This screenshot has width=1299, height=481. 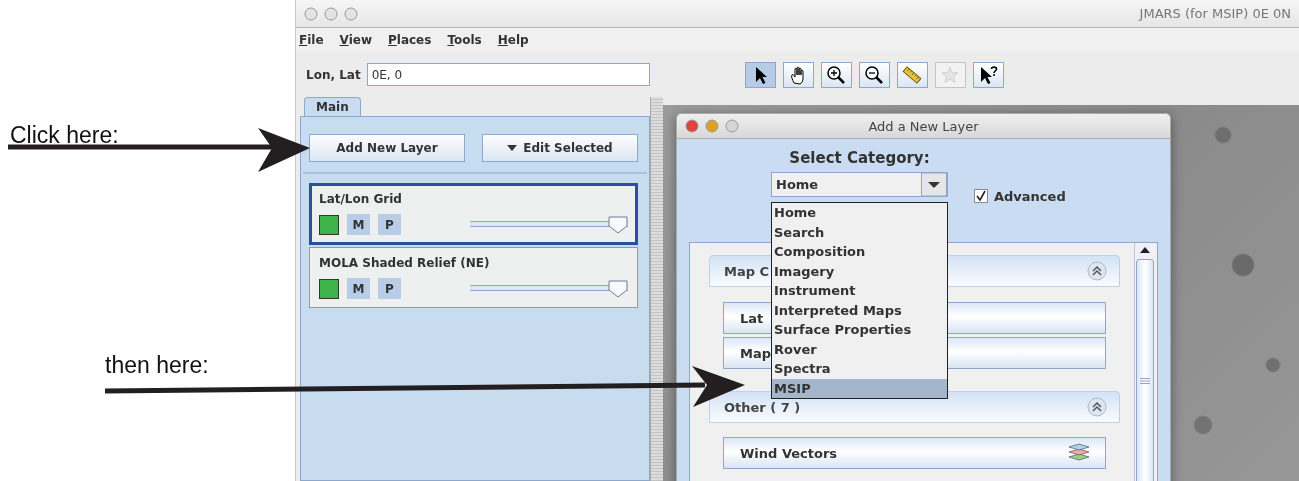 What do you see at coordinates (360, 199) in the screenshot?
I see `layer-name: Lat/Lon Grid` at bounding box center [360, 199].